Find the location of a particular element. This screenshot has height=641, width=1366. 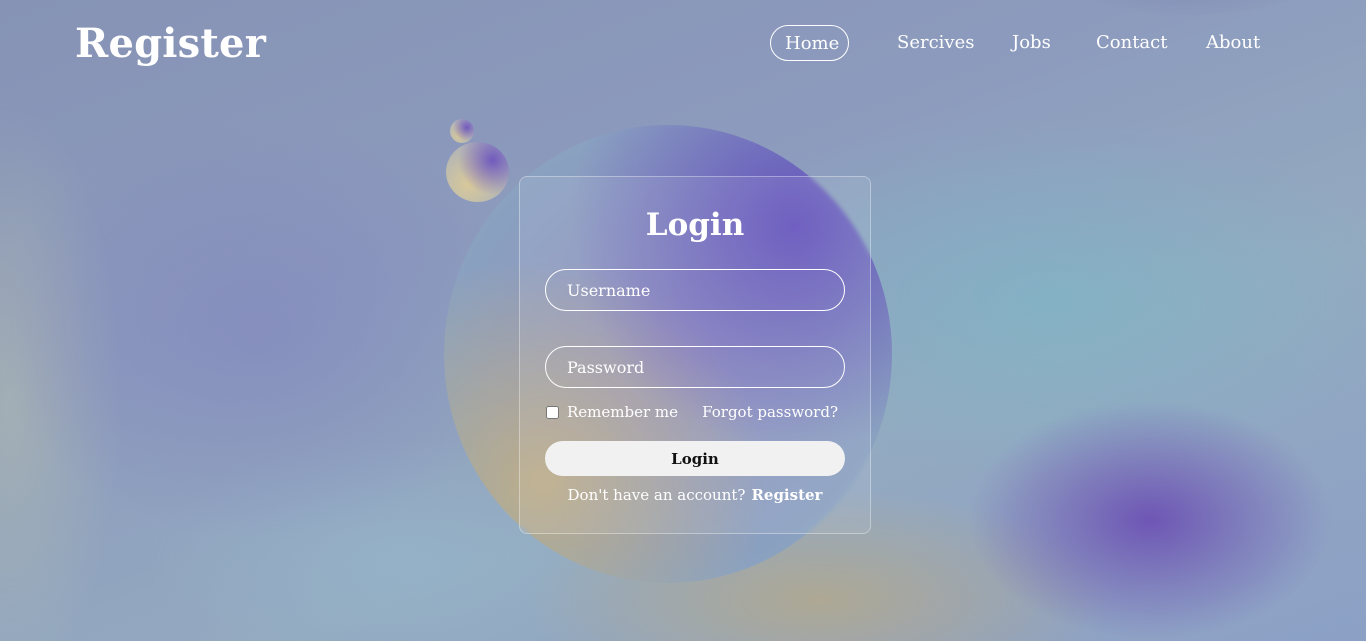

login-title: Login is located at coordinates (695, 225).